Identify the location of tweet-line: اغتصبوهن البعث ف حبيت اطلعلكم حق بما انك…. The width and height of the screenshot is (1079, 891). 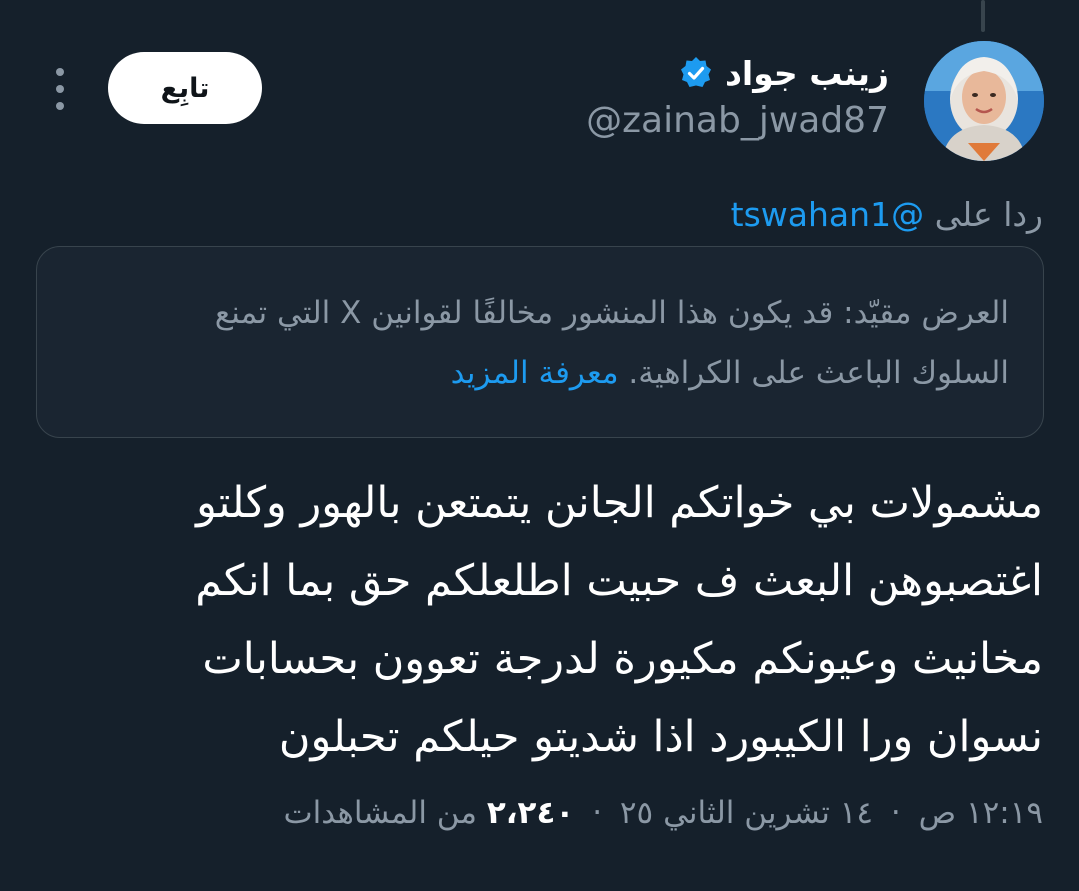
(619, 581).